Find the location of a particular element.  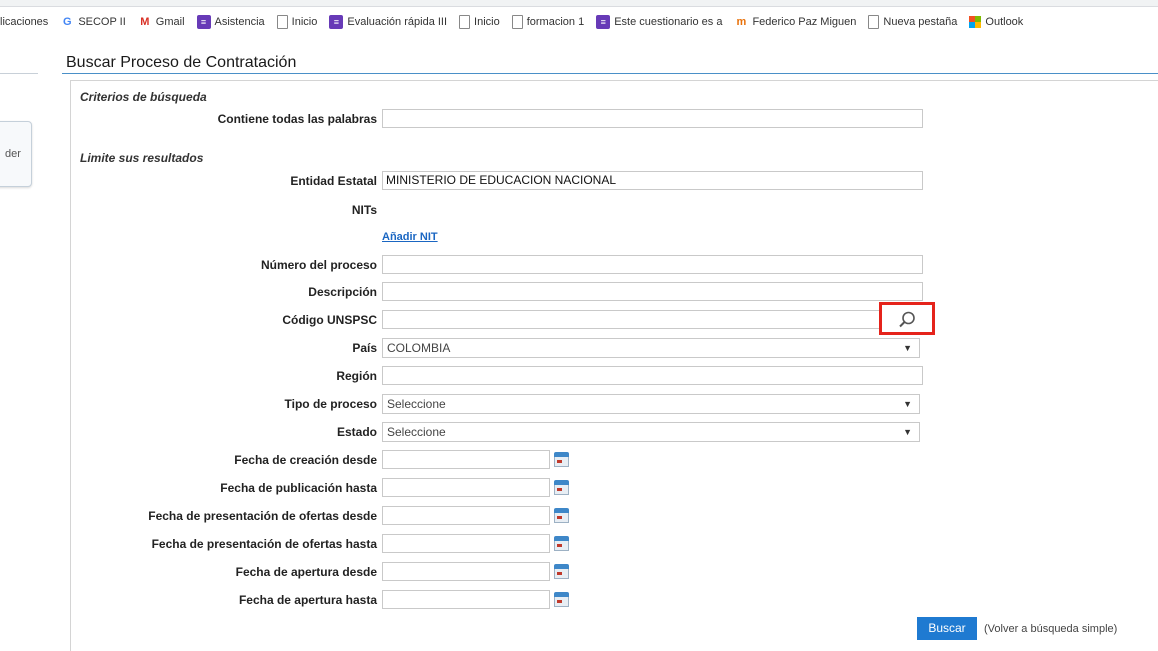

magnifier-icon is located at coordinates (907, 319).